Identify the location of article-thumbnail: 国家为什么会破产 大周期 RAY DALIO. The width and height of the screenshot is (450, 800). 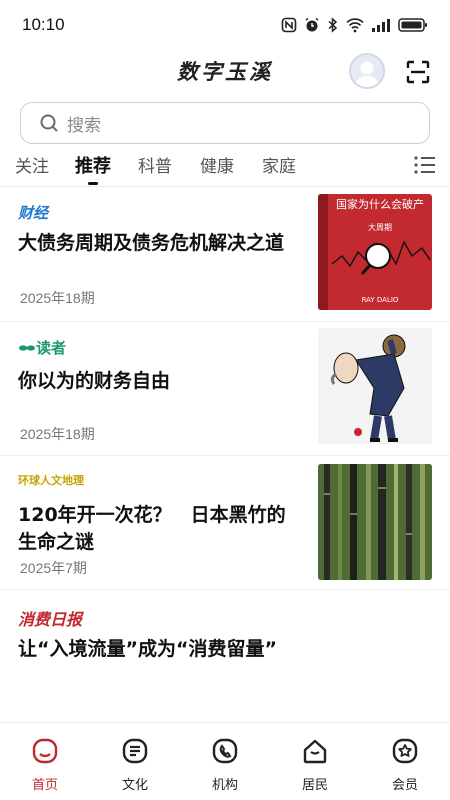
(375, 252).